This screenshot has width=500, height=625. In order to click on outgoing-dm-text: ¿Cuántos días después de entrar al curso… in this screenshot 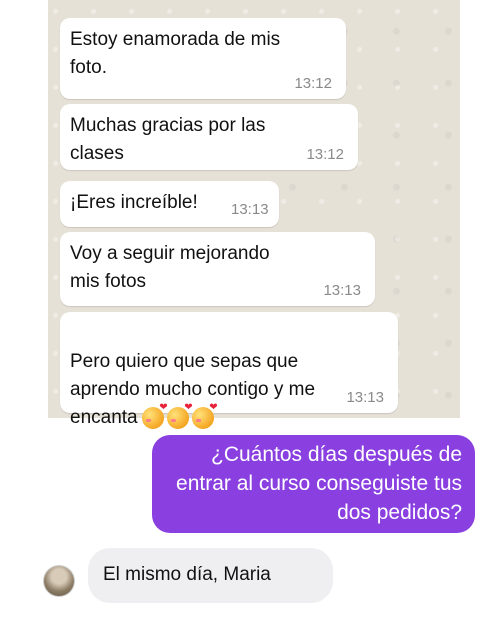, I will do `click(319, 483)`.